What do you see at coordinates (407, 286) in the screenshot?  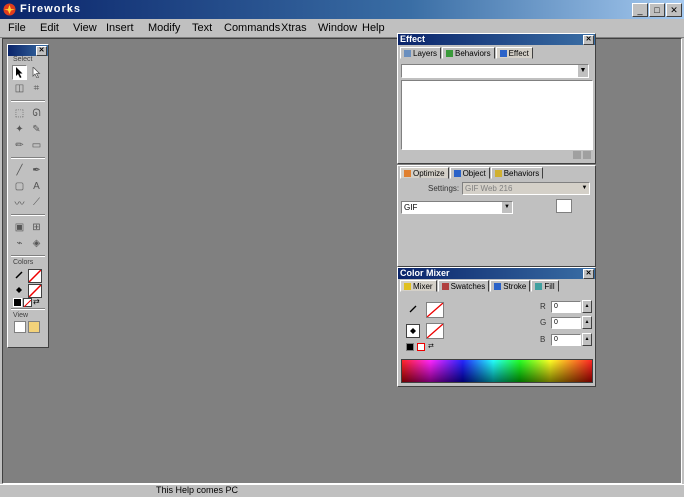 I see `mixer-icon` at bounding box center [407, 286].